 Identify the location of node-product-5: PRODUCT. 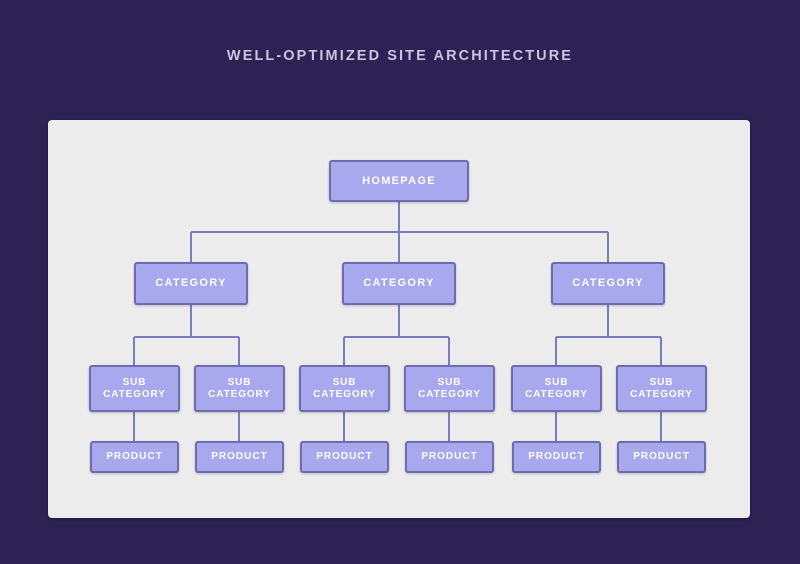
(556, 457).